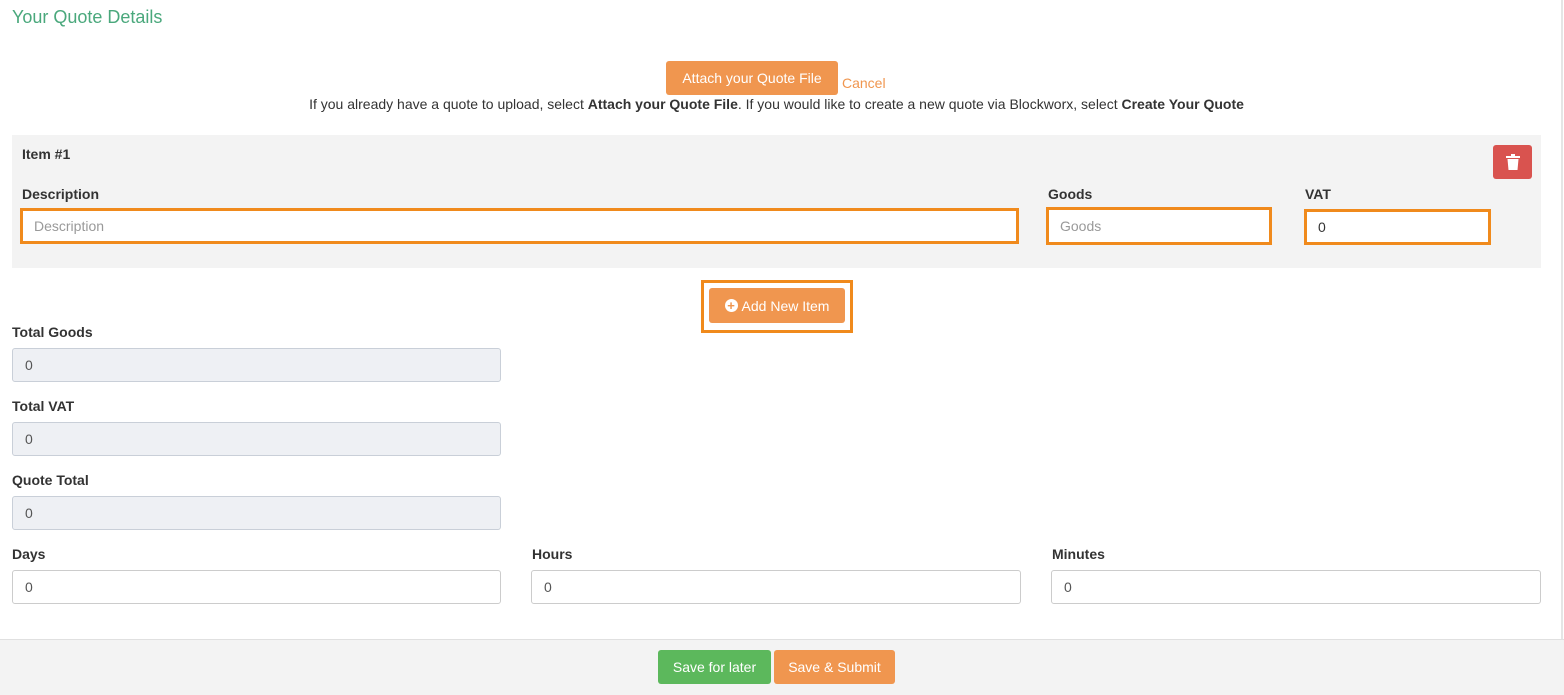 This screenshot has height=695, width=1564. Describe the element at coordinates (662, 104) in the screenshot. I see `hint-attach-emphasis: Attach your Quote File` at that location.